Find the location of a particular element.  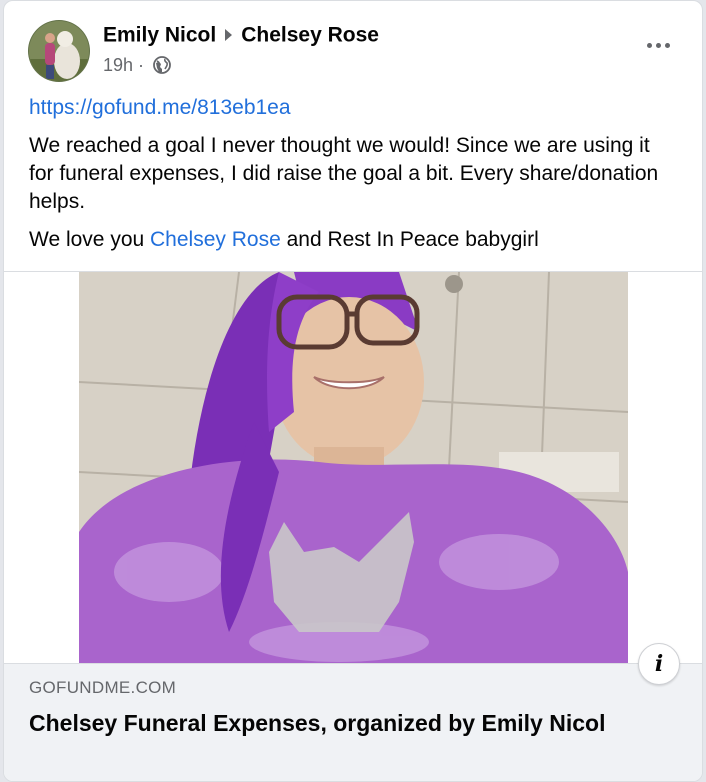

post-url-link: https://gofund.me/813eb1ea is located at coordinates (354, 108).